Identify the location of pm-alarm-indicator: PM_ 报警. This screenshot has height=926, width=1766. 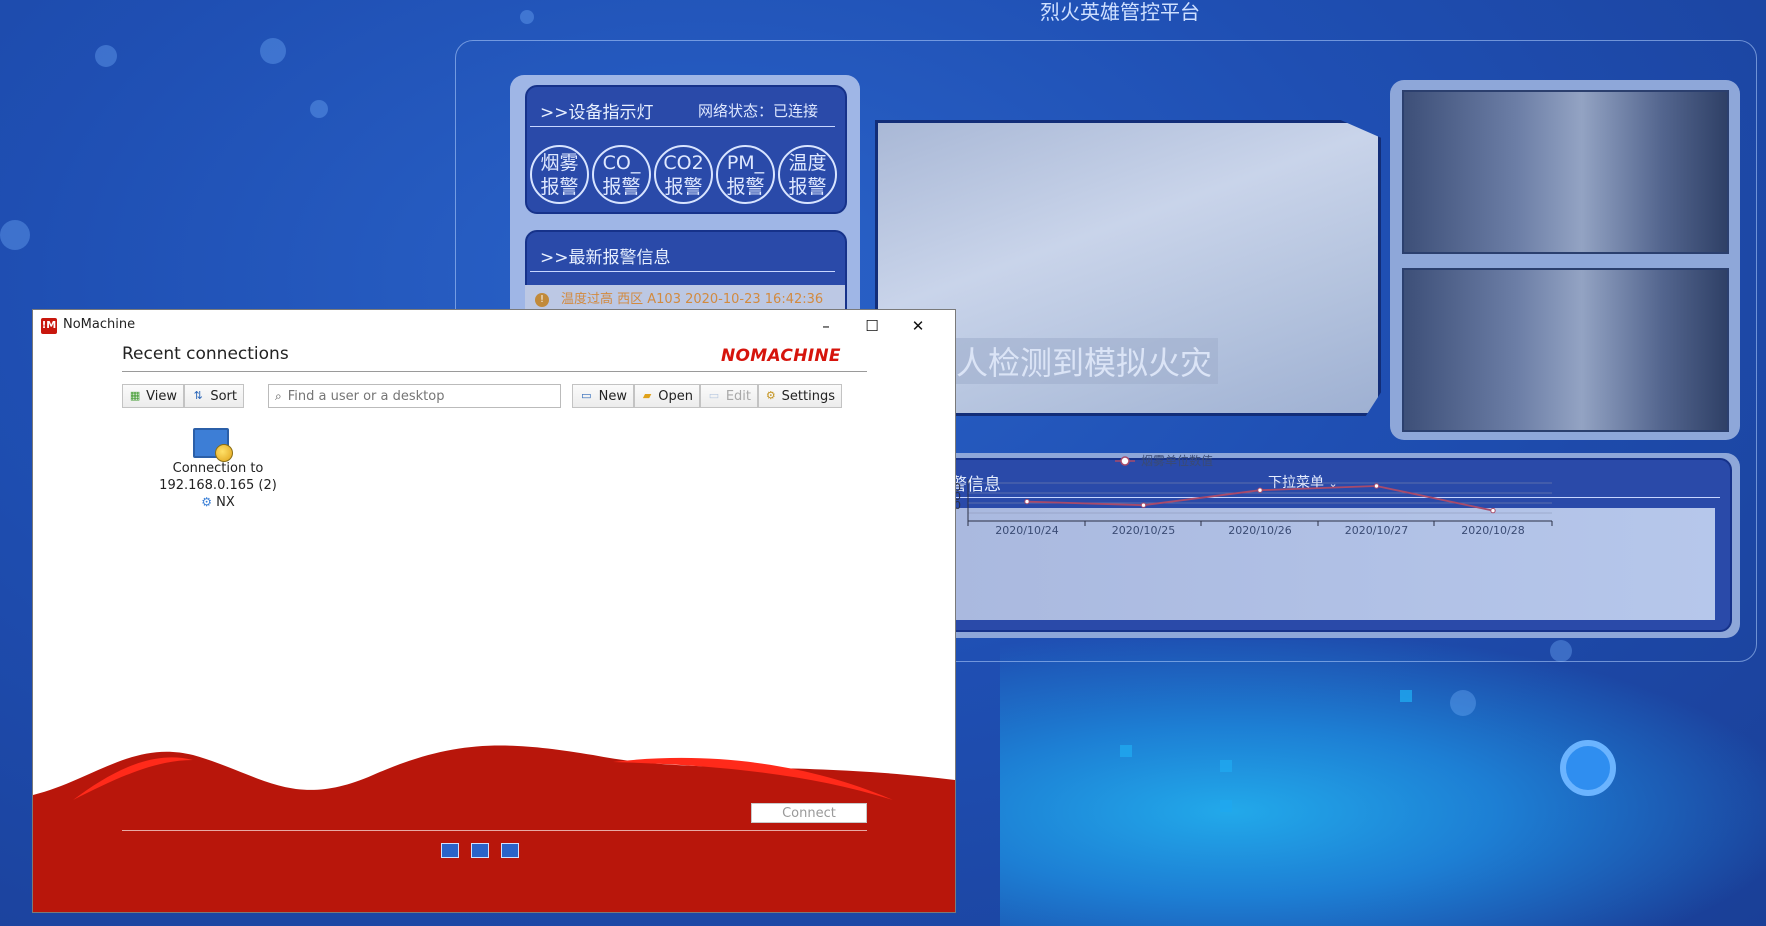
(745, 174).